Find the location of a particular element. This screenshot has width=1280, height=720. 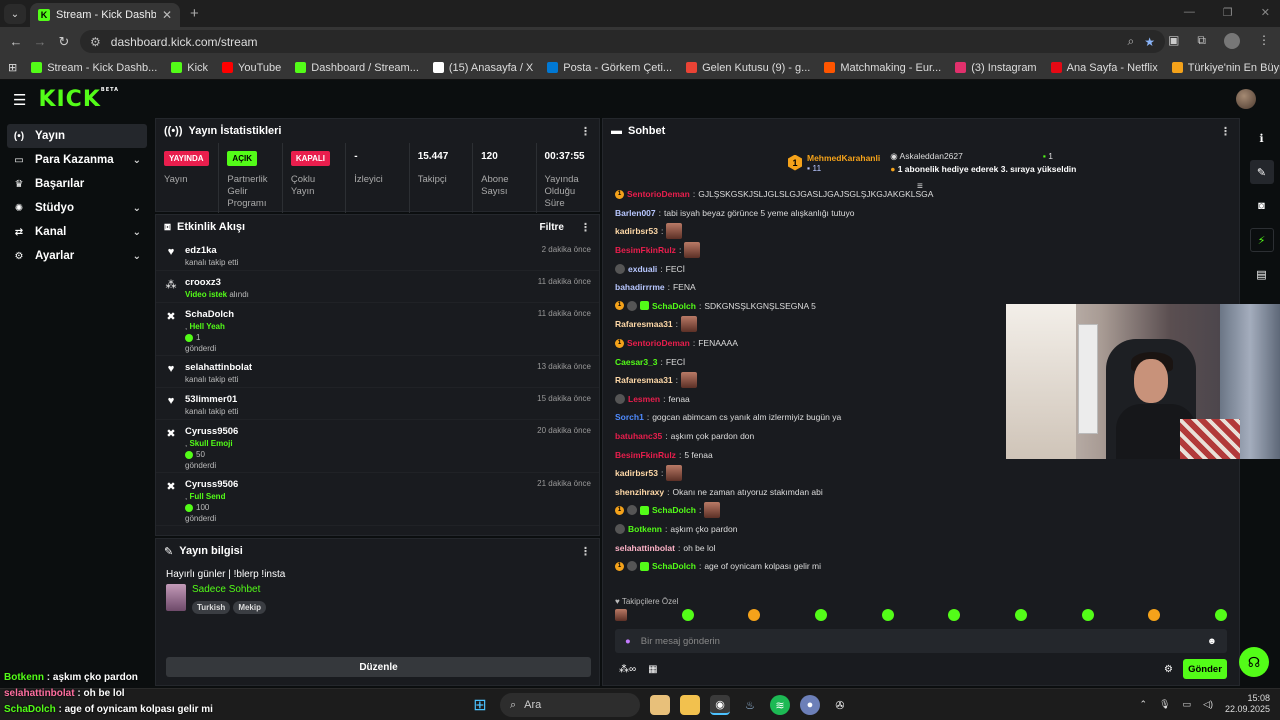

steam-icon: ♨ is located at coordinates (750, 705).